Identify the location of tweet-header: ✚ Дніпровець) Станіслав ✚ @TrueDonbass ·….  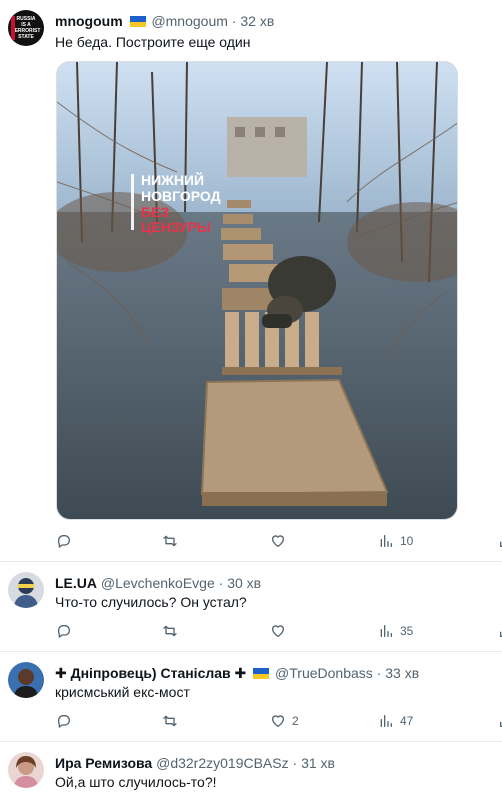
(237, 673).